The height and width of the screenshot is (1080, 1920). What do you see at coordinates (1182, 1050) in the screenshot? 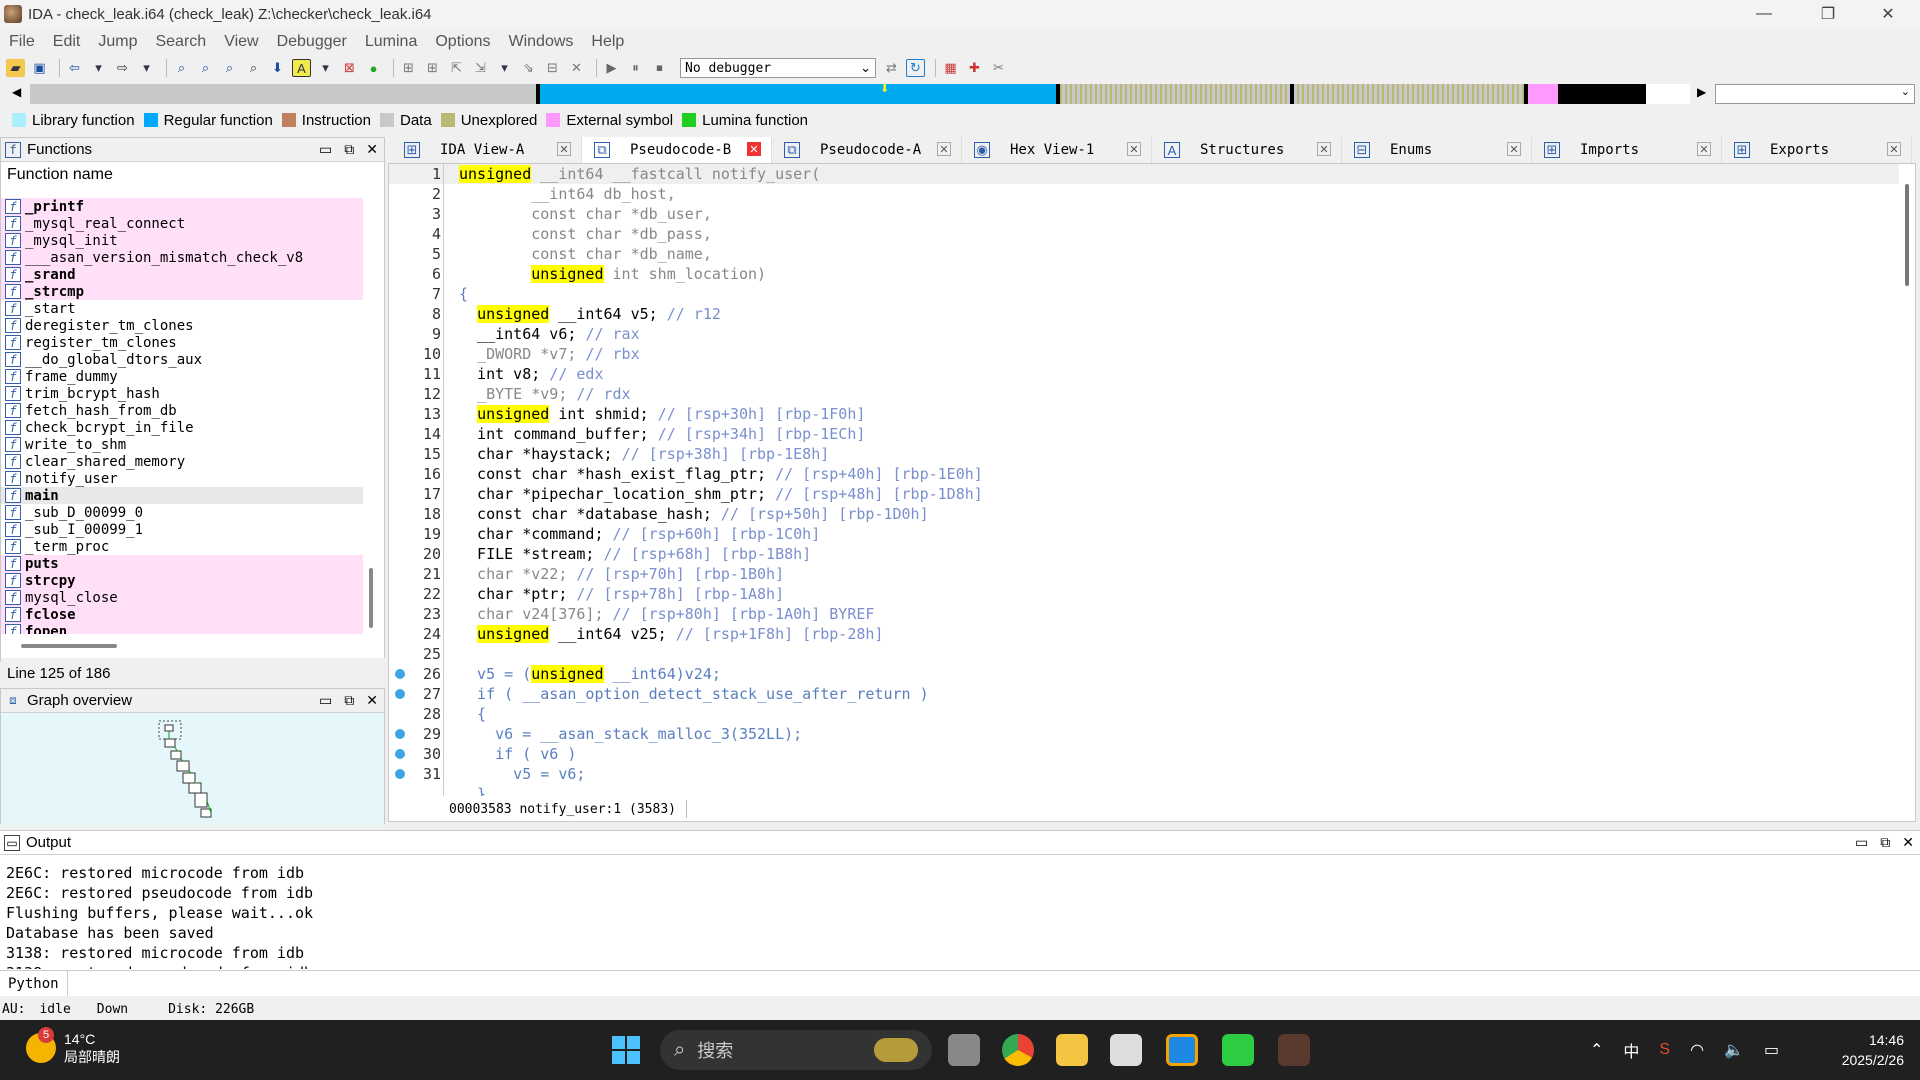
I see `vmware-icon` at bounding box center [1182, 1050].